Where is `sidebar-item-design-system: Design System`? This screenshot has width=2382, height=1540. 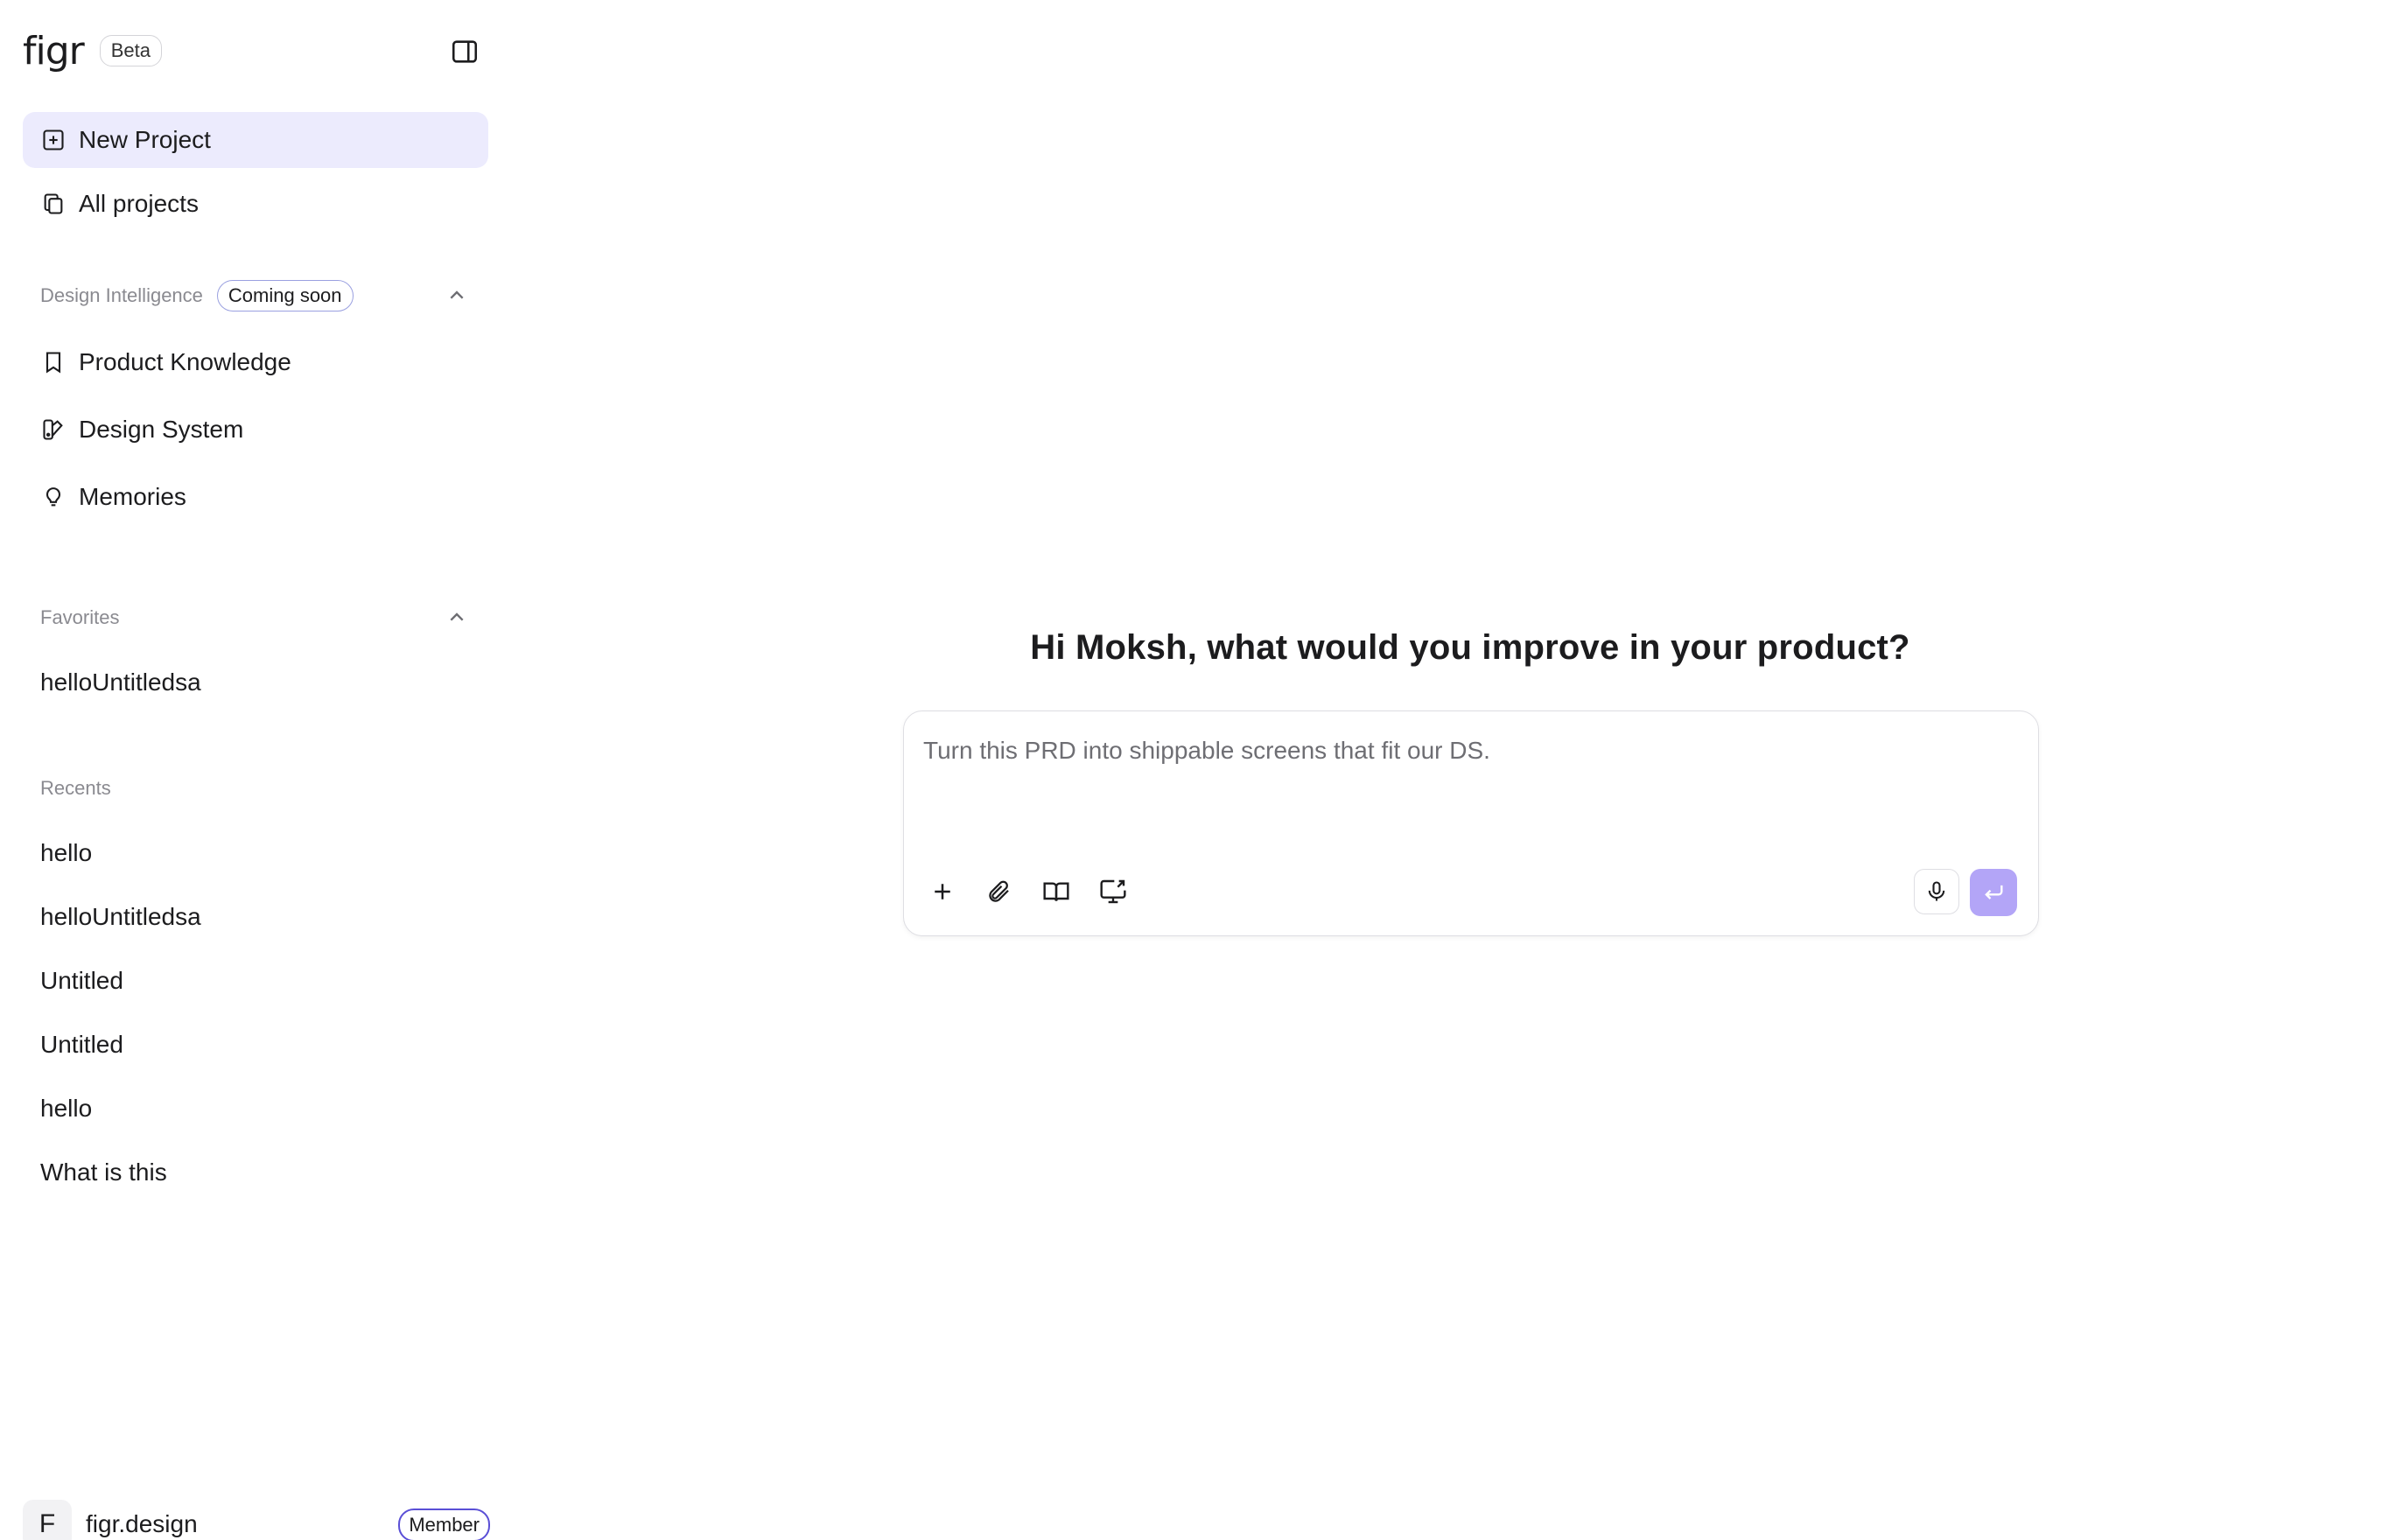 sidebar-item-design-system: Design System is located at coordinates (256, 430).